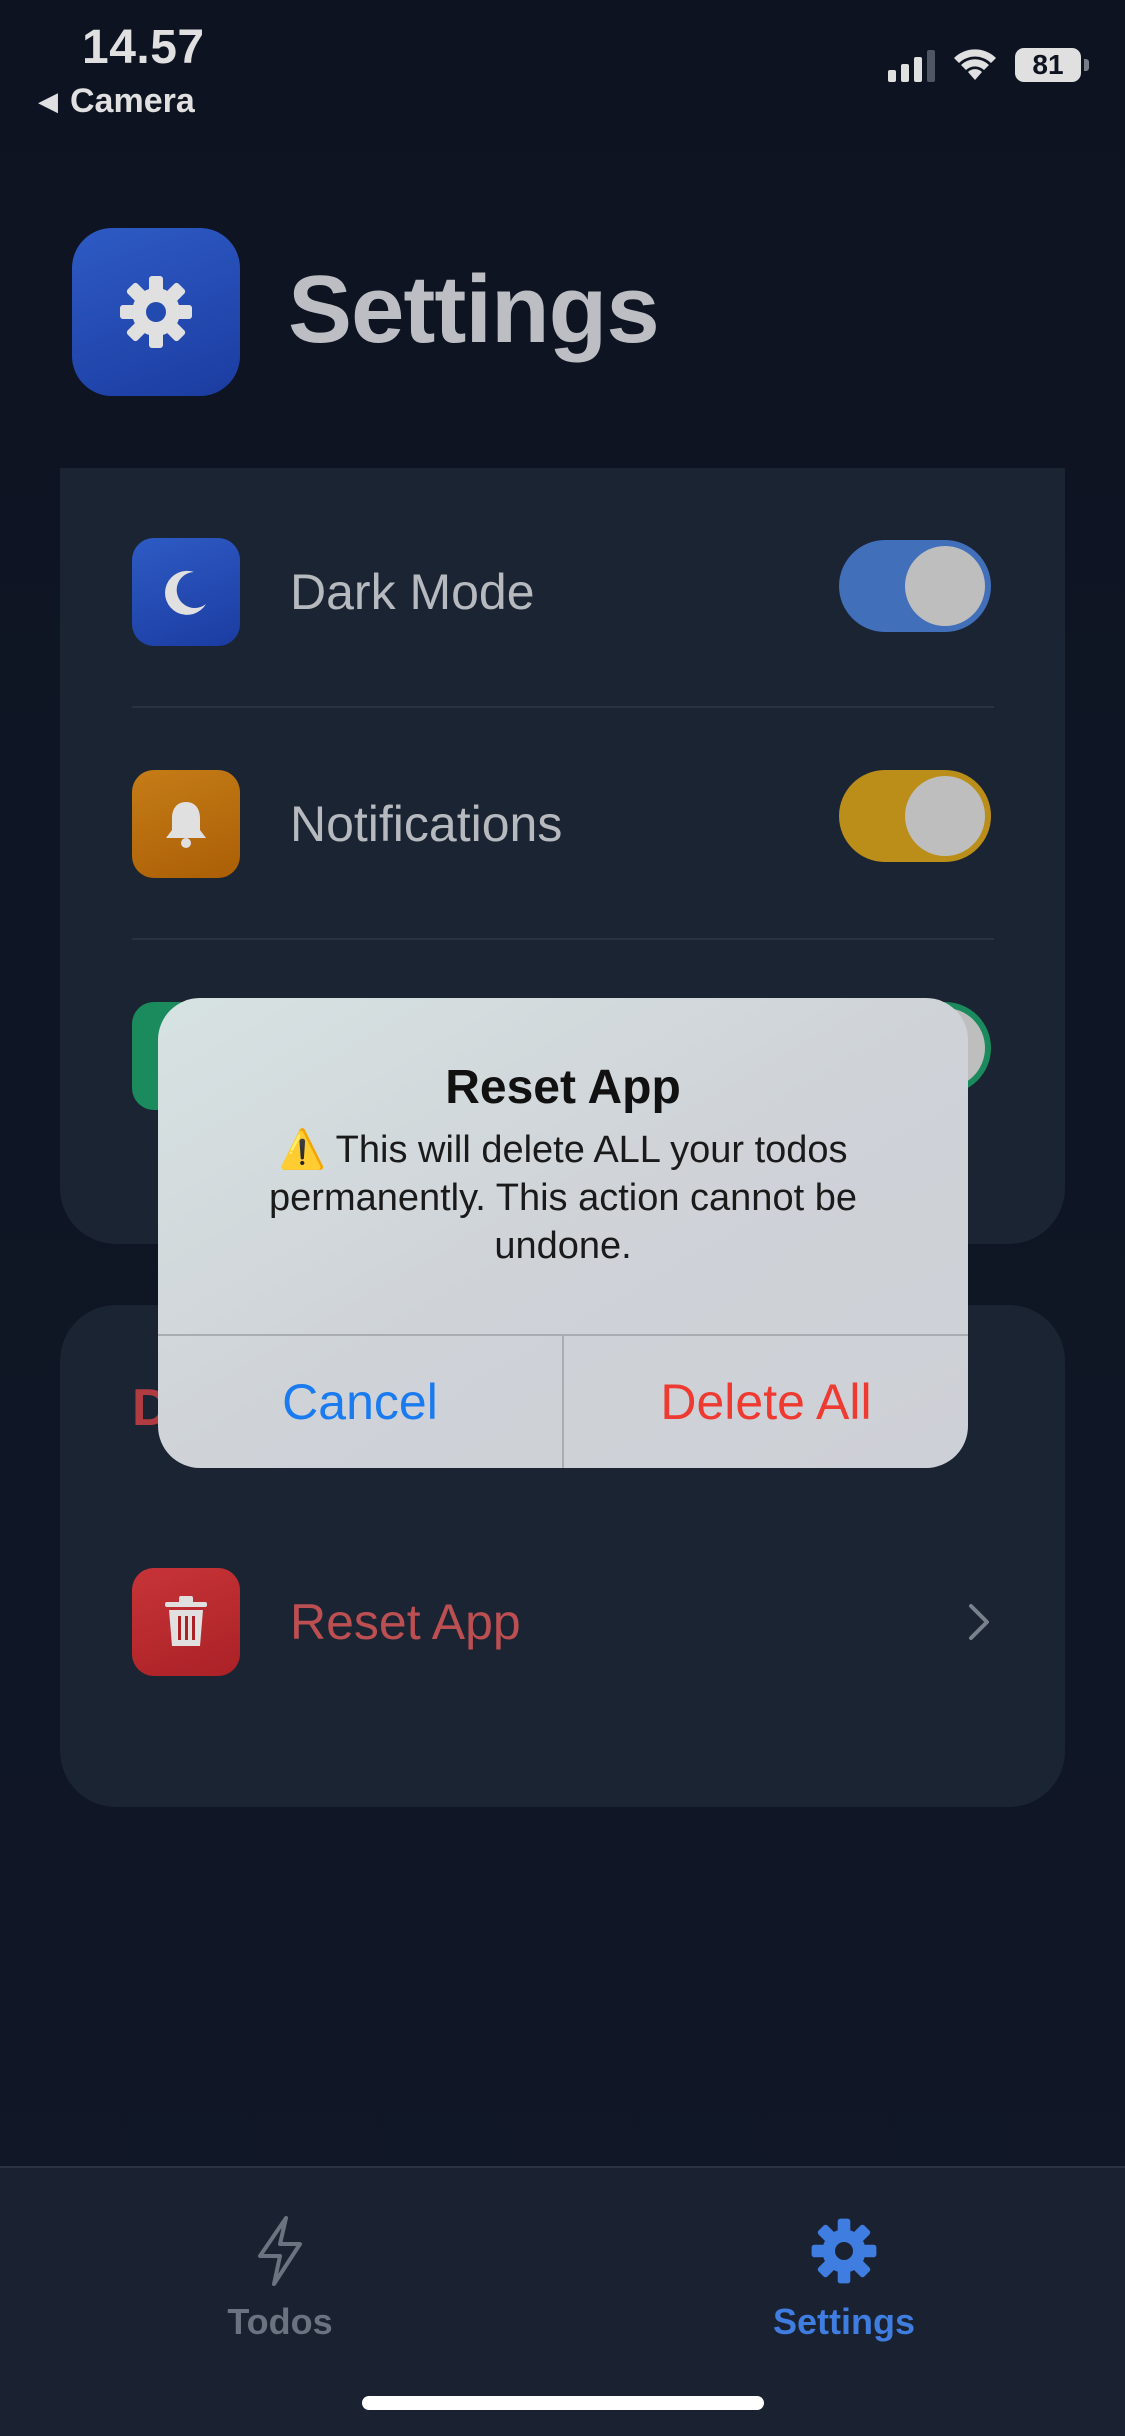 Image resolution: width=1125 pixels, height=2436 pixels. Describe the element at coordinates (844, 2251) in the screenshot. I see `gear-icon` at that location.